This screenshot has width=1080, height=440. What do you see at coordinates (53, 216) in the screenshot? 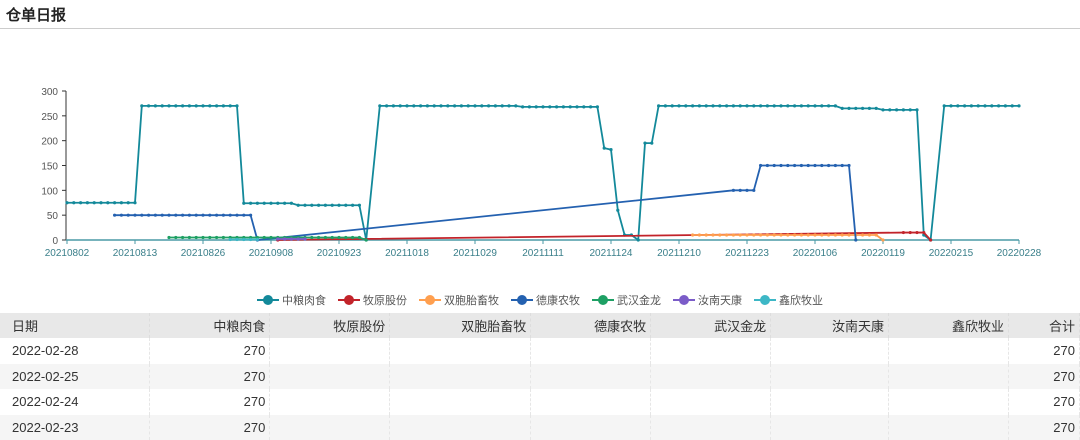
I see `y-tick-label: 50` at bounding box center [53, 216].